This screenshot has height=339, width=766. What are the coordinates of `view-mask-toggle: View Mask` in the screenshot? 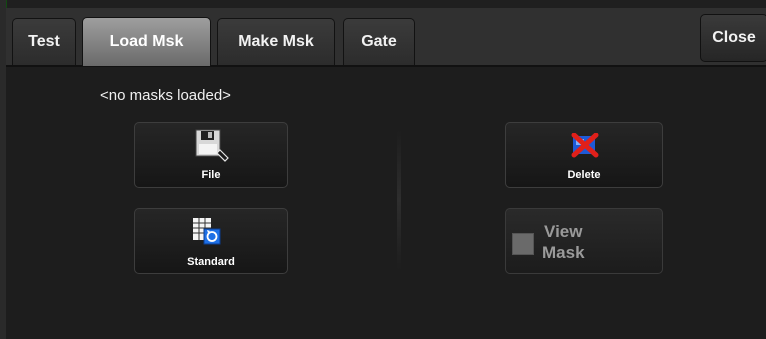 It's located at (584, 241).